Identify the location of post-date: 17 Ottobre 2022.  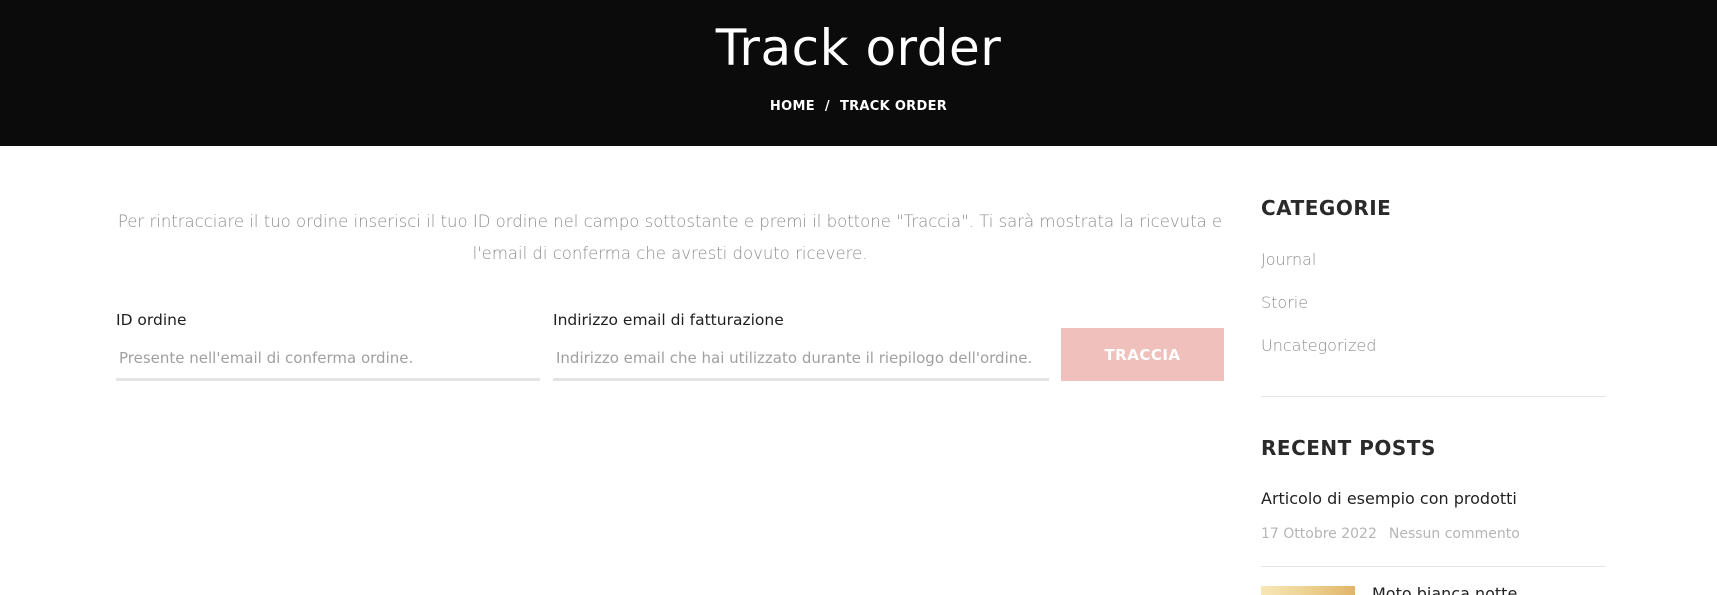
(1319, 534).